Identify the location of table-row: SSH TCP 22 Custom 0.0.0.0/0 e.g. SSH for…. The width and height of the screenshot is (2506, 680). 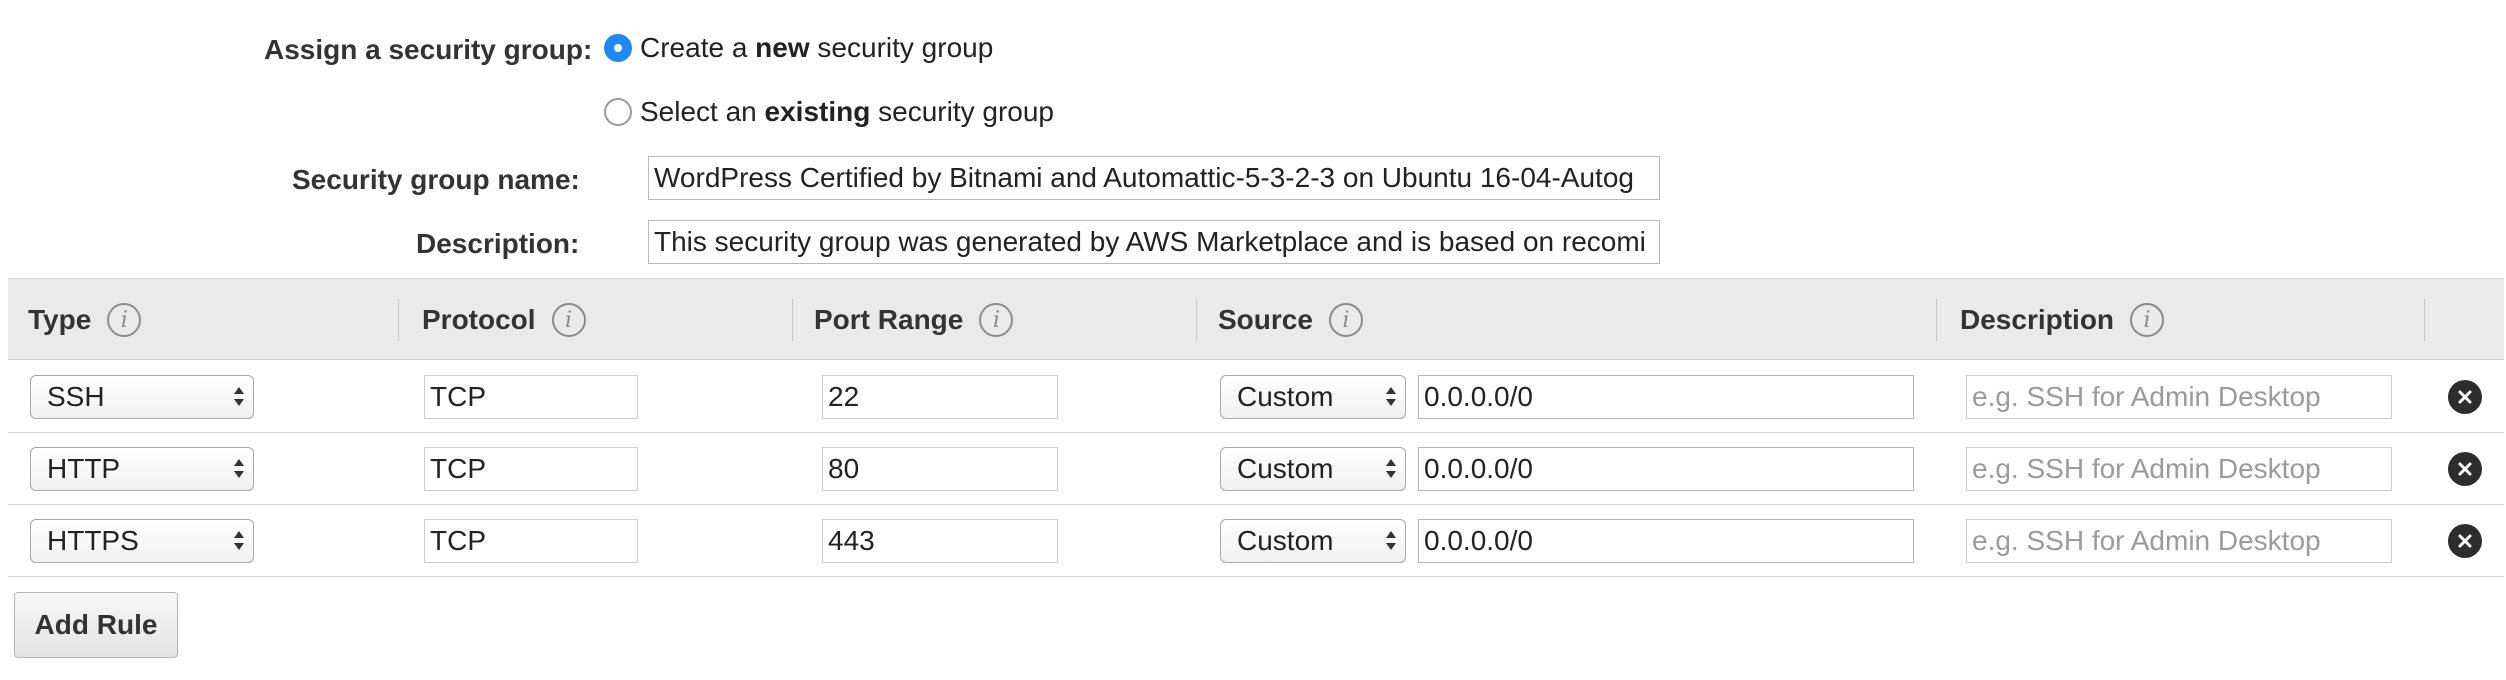
(1256, 397).